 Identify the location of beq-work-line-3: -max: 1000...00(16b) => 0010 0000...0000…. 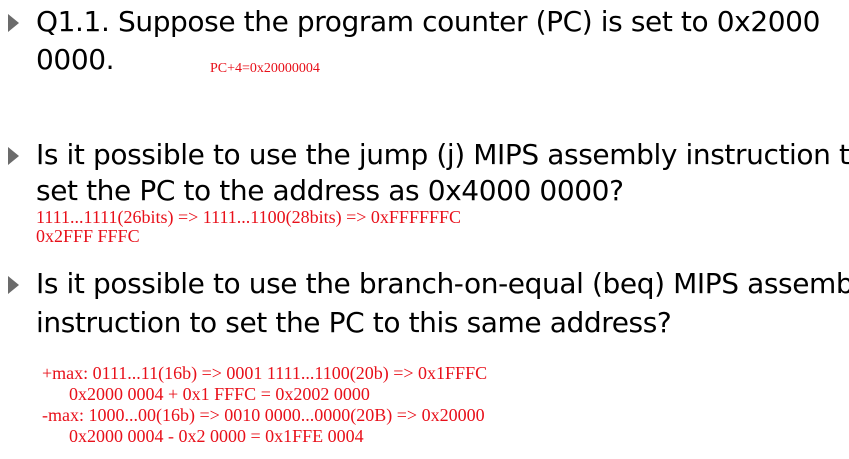
(263, 415).